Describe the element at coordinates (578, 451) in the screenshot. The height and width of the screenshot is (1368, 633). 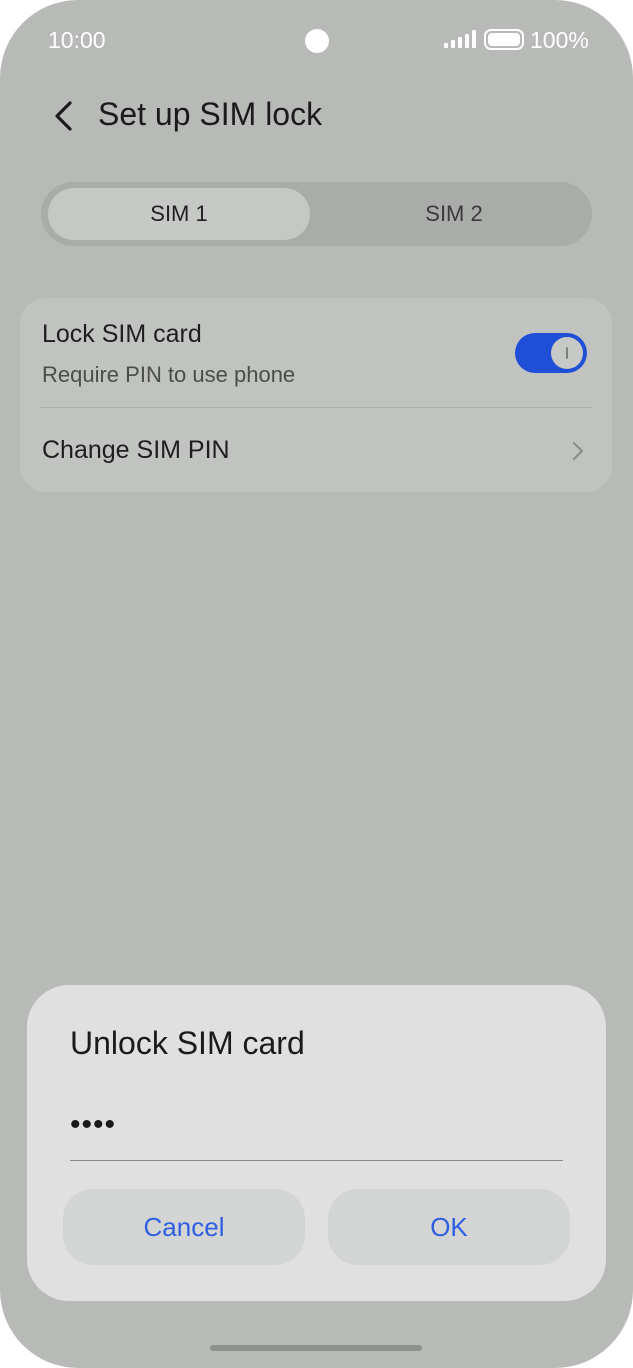
I see `chevron-right-icon` at that location.